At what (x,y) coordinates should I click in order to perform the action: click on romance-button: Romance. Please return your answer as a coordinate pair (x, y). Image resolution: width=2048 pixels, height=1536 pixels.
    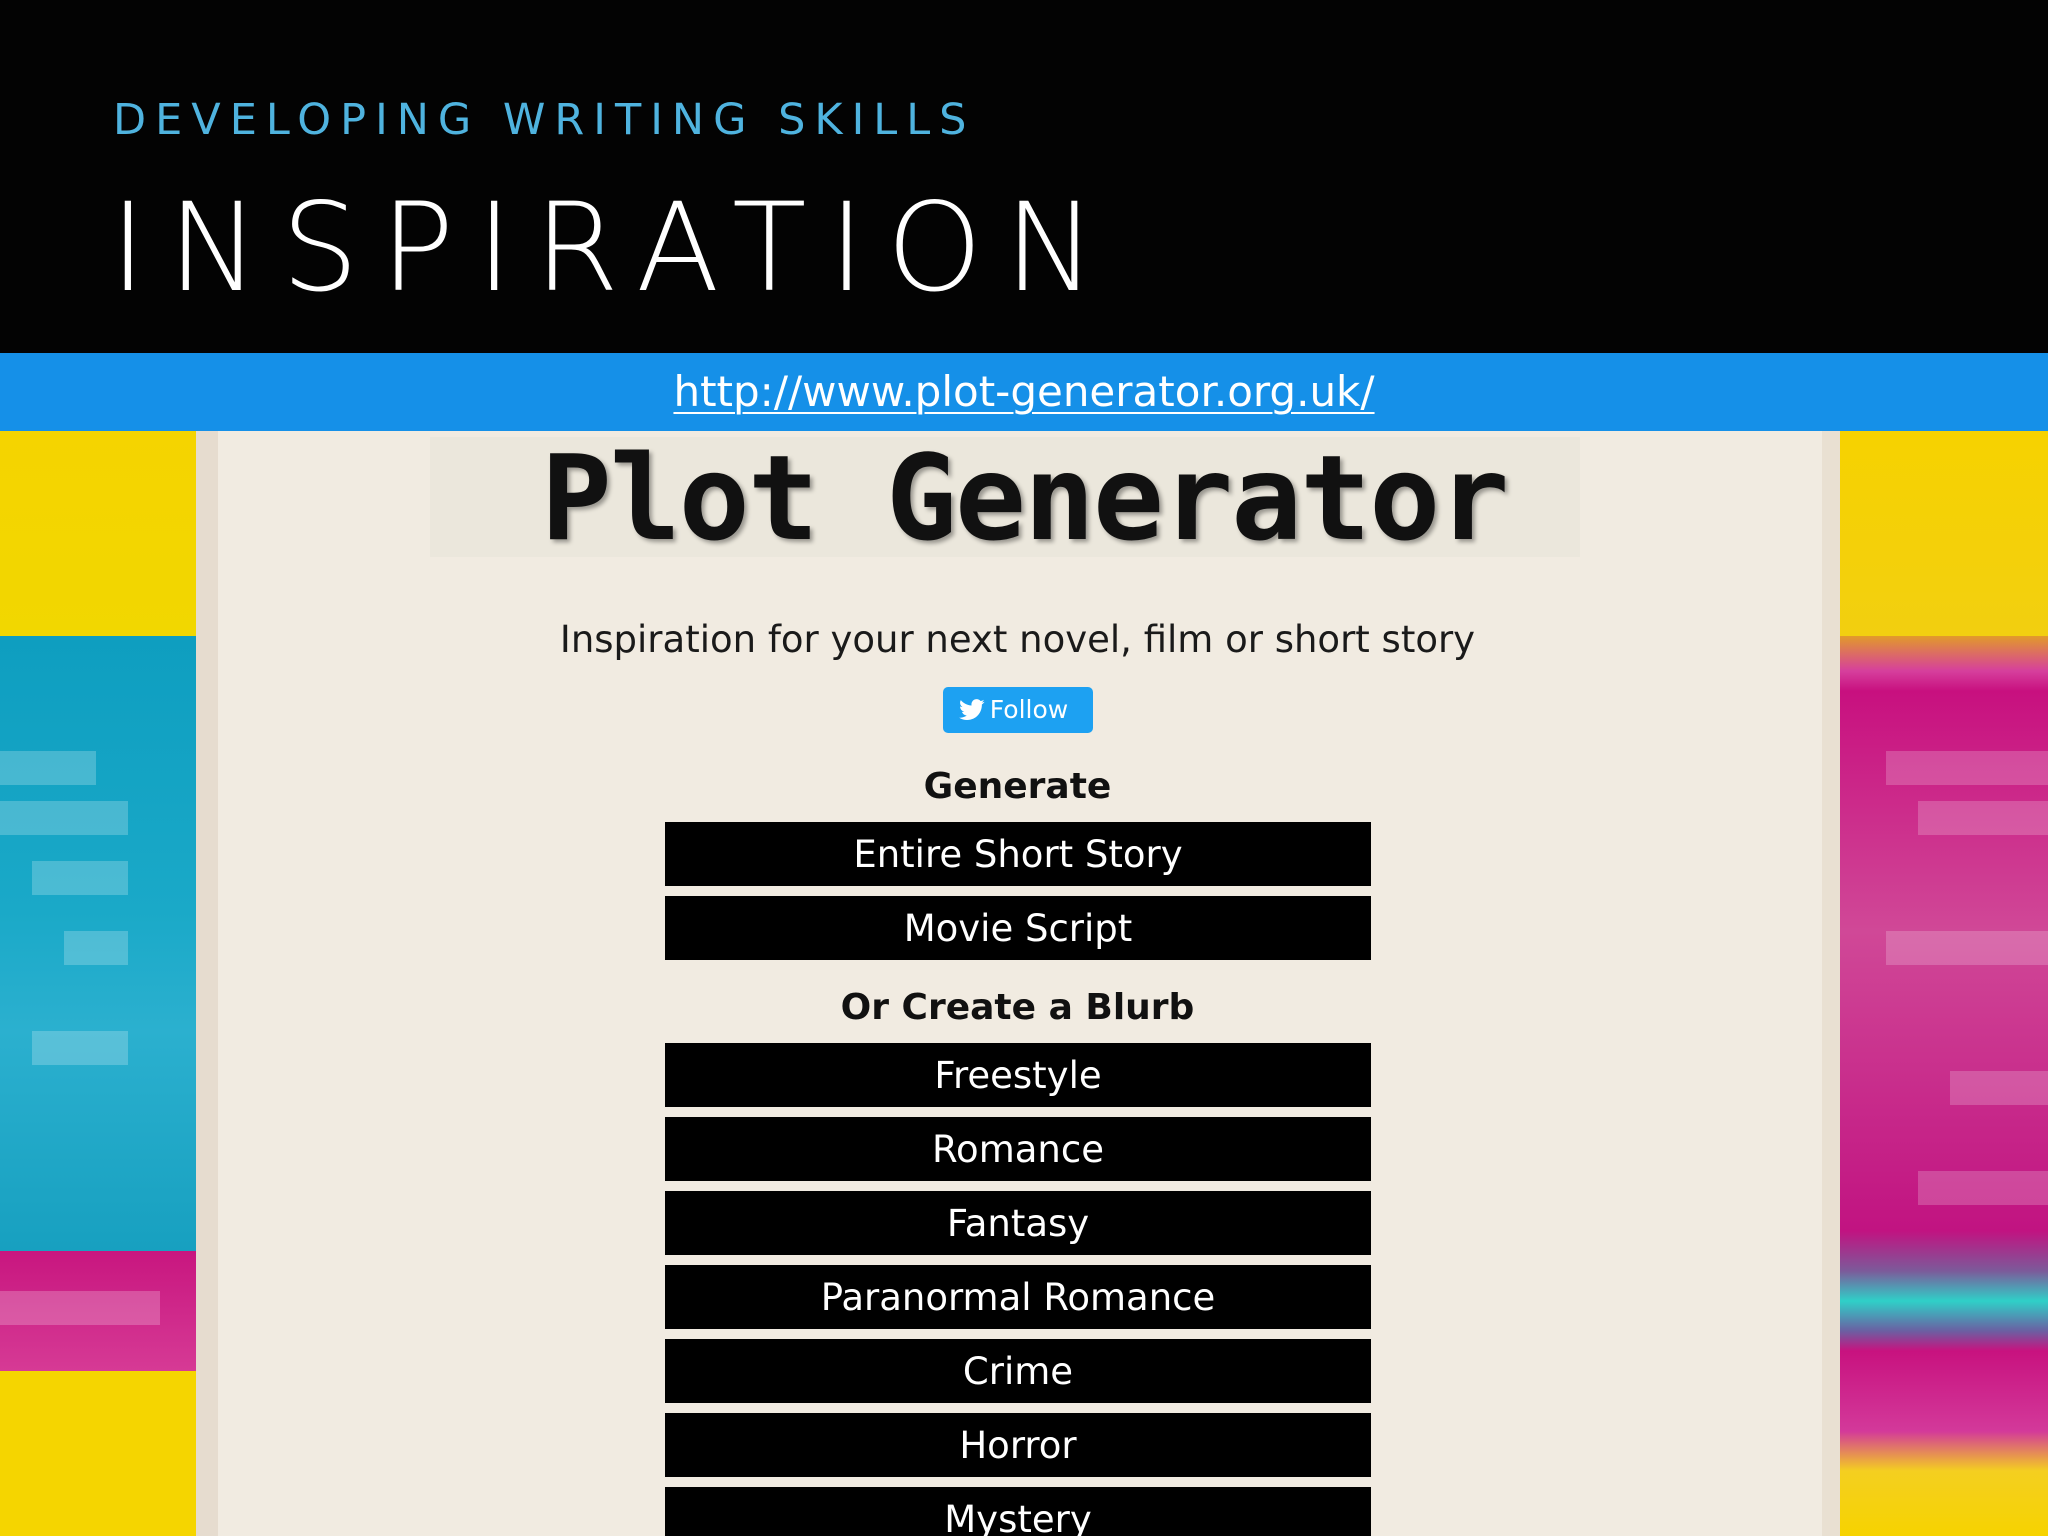
    Looking at the image, I should click on (1018, 1149).